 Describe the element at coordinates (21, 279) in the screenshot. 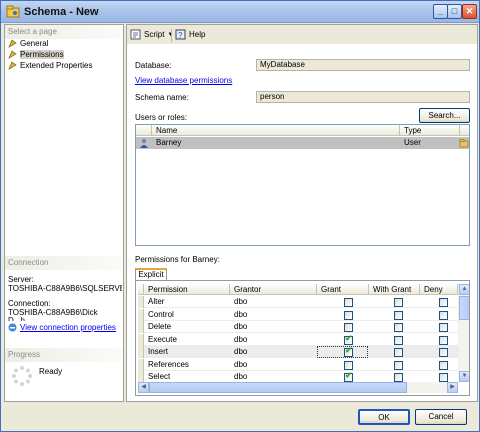

I see `server-label: Server:` at that location.